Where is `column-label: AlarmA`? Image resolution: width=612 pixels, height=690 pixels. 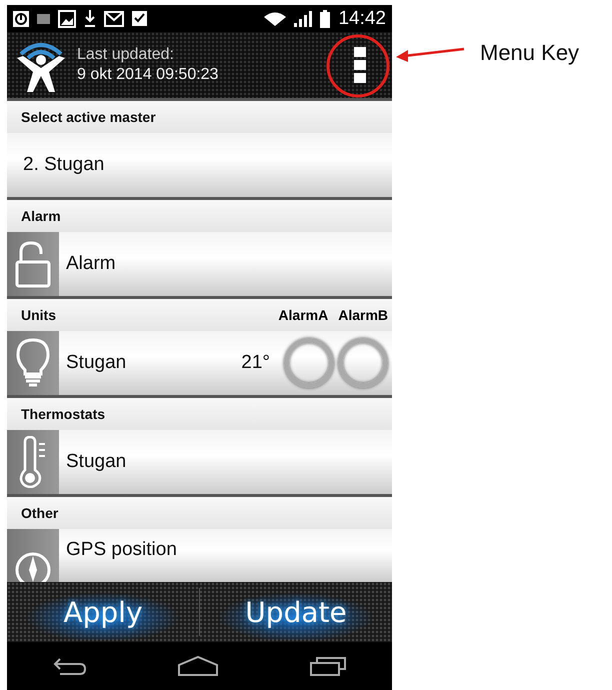
column-label: AlarmA is located at coordinates (303, 315).